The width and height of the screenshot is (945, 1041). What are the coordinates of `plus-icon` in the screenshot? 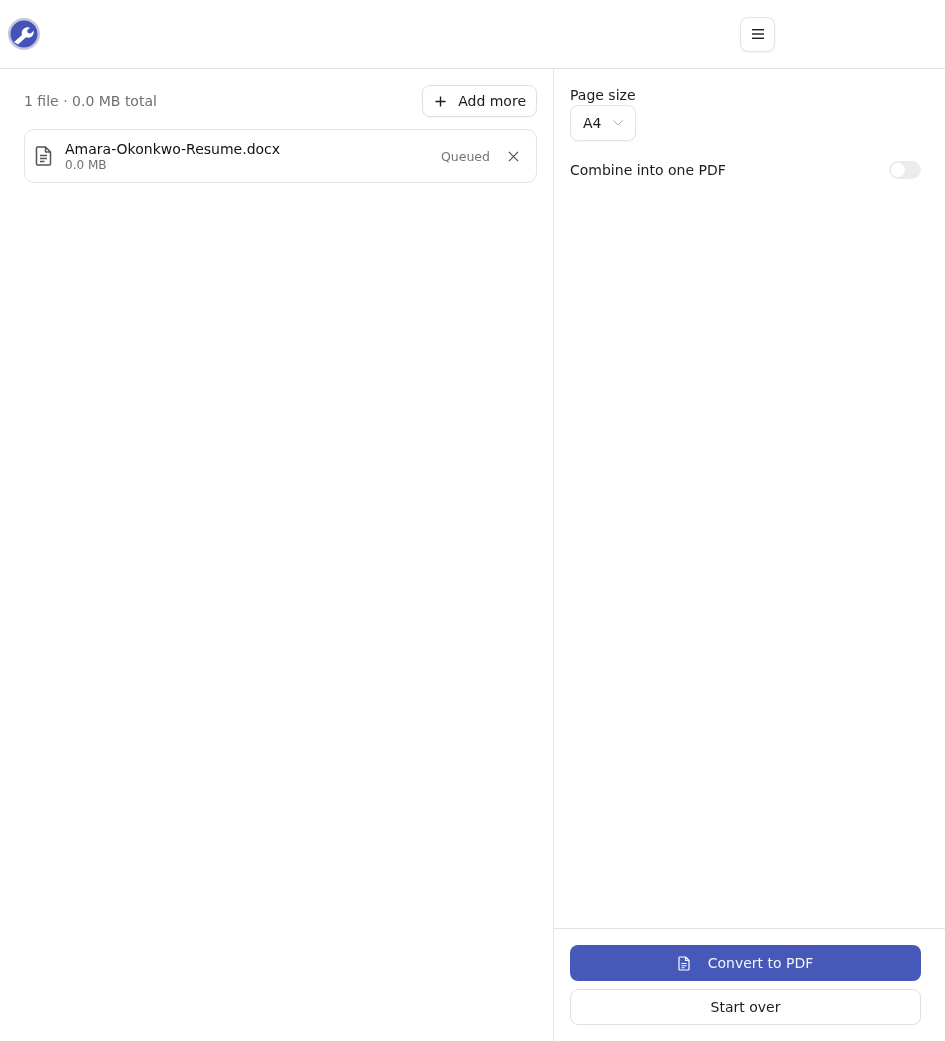 It's located at (441, 101).